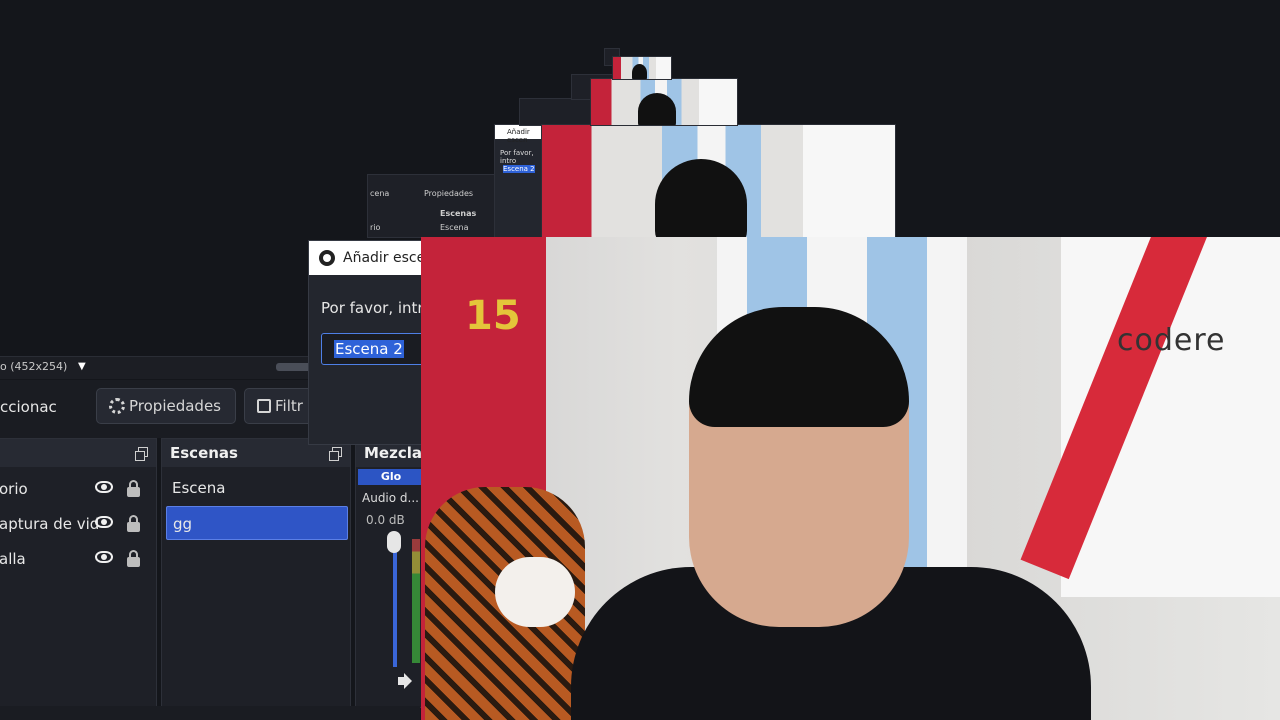  What do you see at coordinates (449, 193) in the screenshot?
I see `ghost-text: Propiedades` at bounding box center [449, 193].